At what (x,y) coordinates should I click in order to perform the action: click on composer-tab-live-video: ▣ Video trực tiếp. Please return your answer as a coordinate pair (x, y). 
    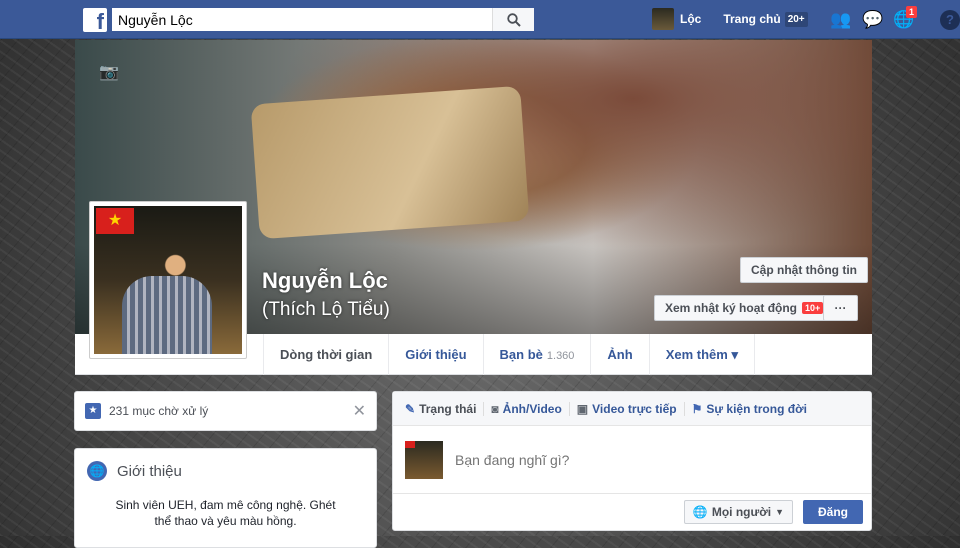
    Looking at the image, I should click on (630, 408).